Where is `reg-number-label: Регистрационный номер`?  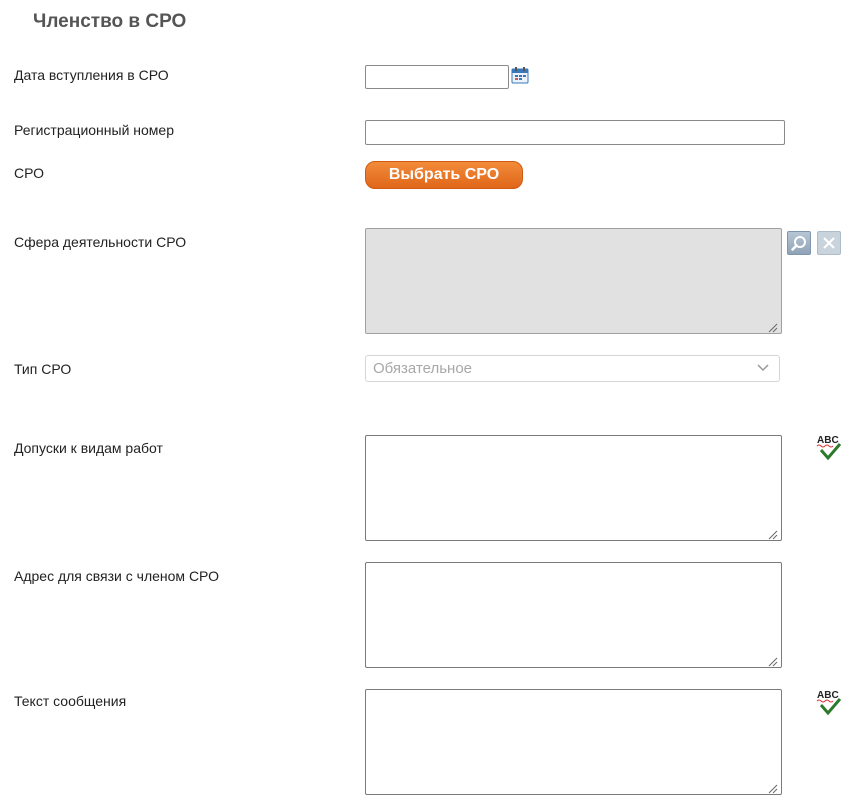 reg-number-label: Регистрационный номер is located at coordinates (94, 130).